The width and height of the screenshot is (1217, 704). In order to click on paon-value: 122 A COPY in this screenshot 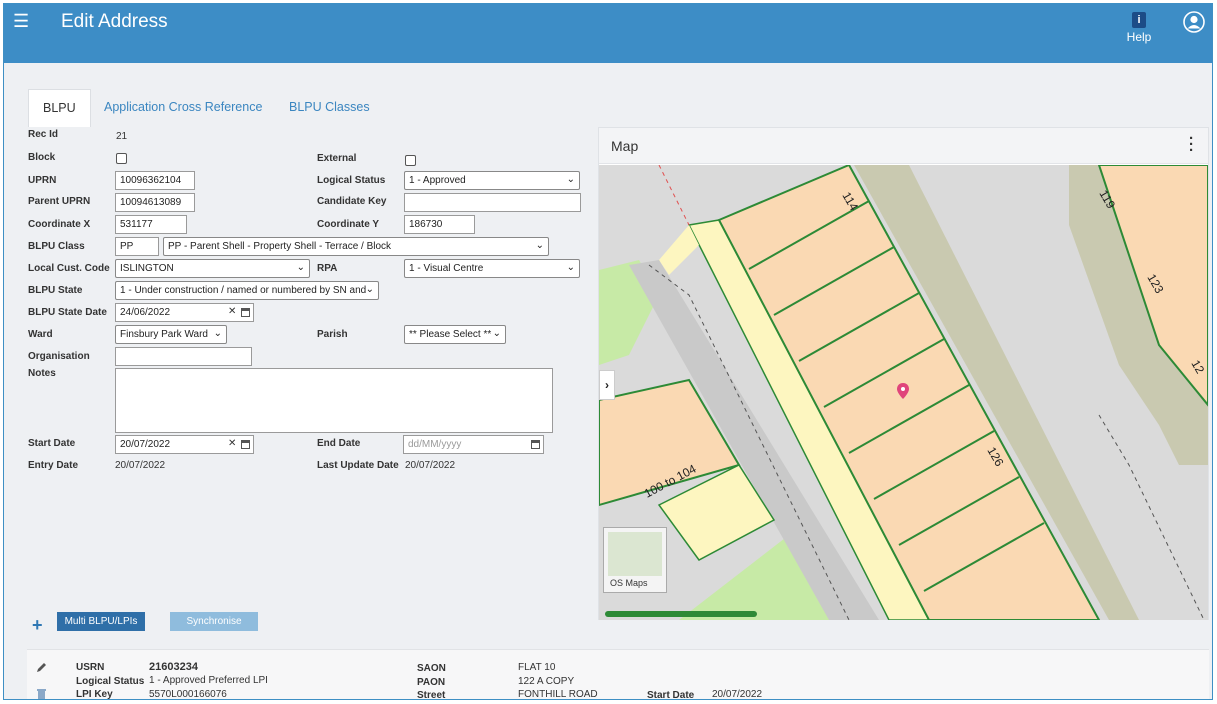, I will do `click(546, 681)`.